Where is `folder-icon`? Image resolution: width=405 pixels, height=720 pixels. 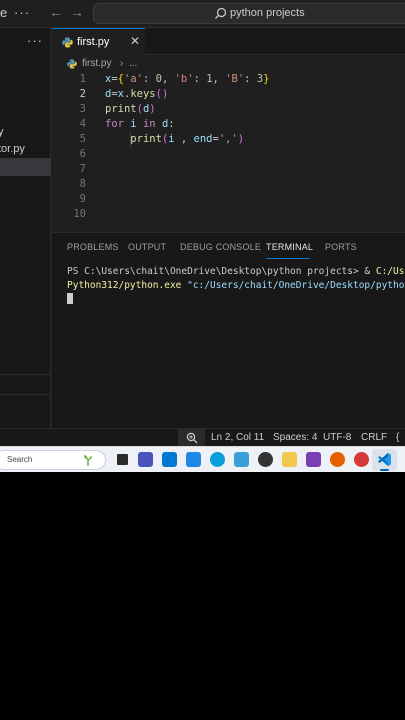 folder-icon is located at coordinates (289, 459).